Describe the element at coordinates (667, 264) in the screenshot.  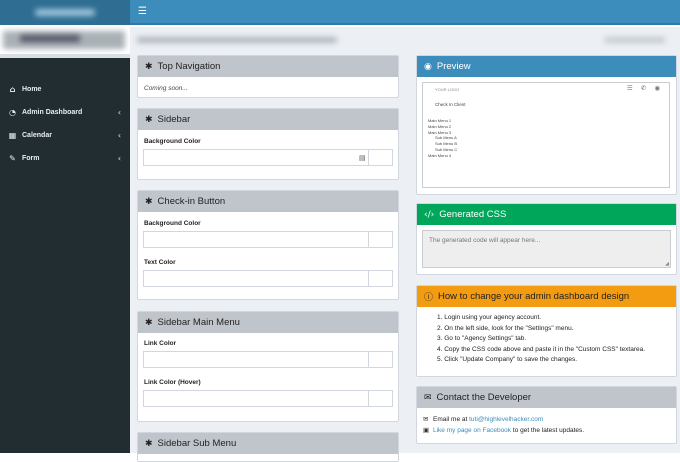
I see `resize-handle-icon: ◢` at that location.